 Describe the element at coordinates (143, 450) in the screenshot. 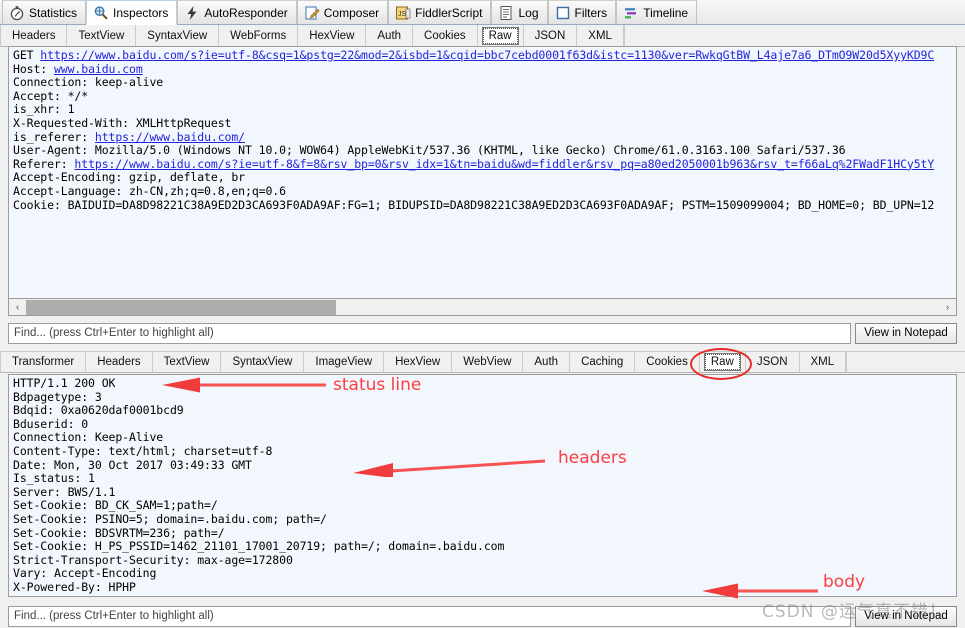

I see `raw-line: Content-Type: text/html; charset=utf-8` at that location.